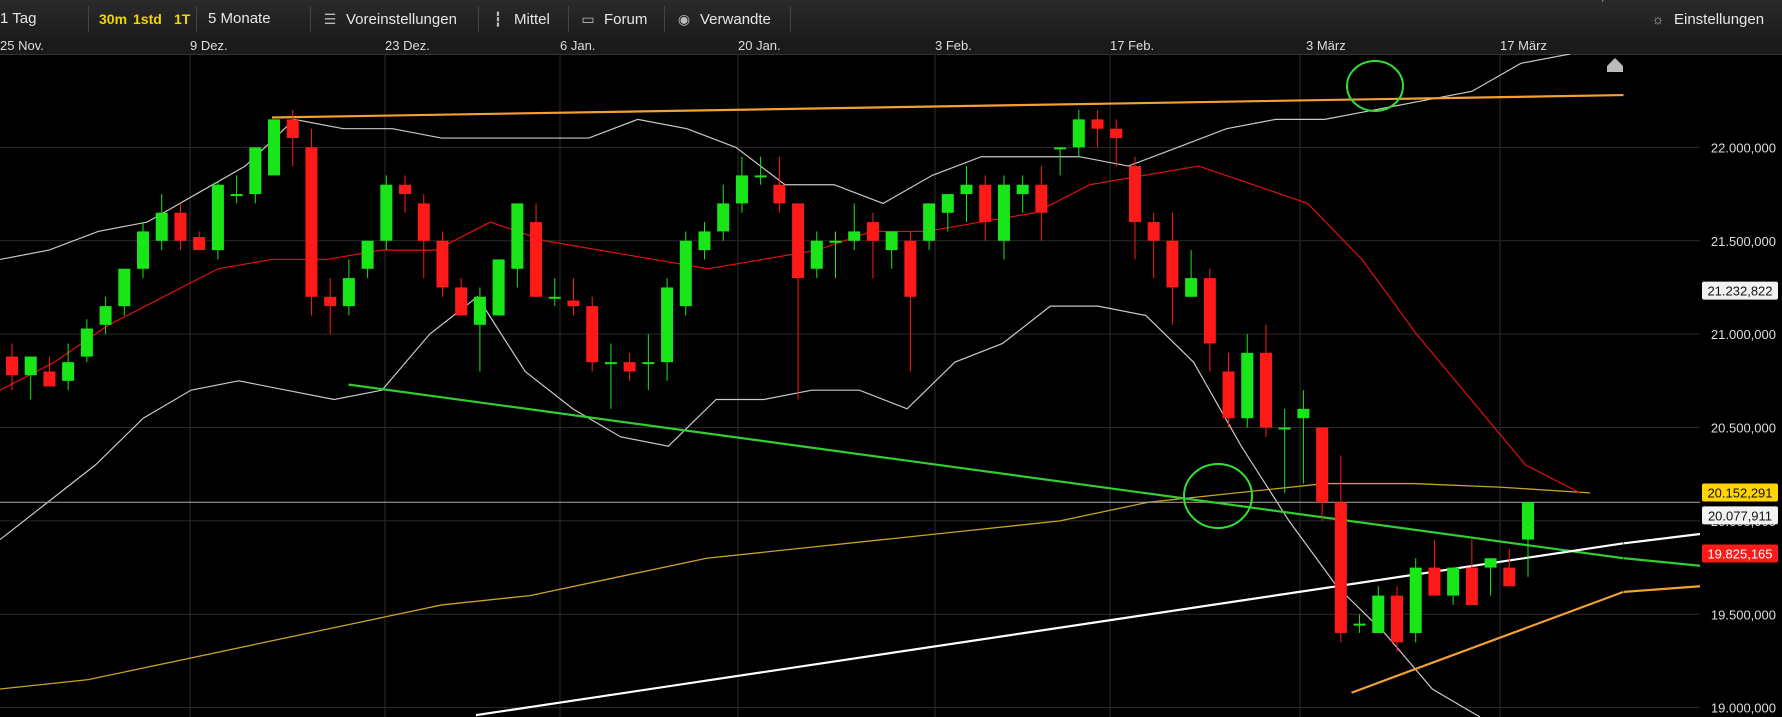 This screenshot has height=717, width=1782. Describe the element at coordinates (617, 19) in the screenshot. I see `forum-button: ▭ Forum` at that location.